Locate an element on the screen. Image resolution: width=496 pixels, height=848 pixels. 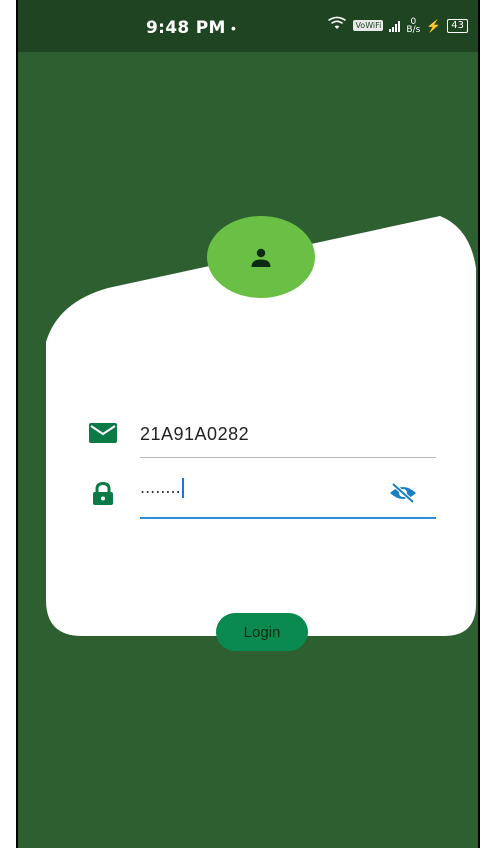
email-underline is located at coordinates (288, 457).